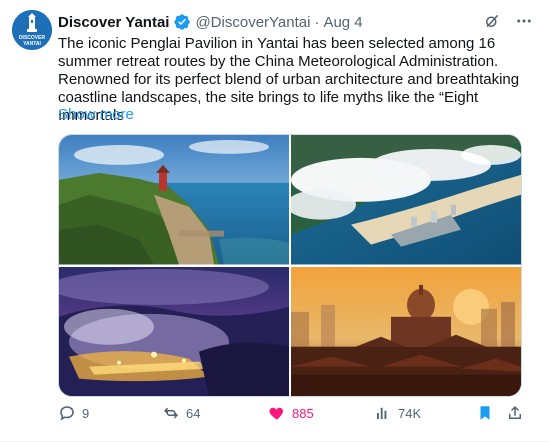  Describe the element at coordinates (252, 22) in the screenshot. I see `author-handle: @DiscoverYantai` at that location.